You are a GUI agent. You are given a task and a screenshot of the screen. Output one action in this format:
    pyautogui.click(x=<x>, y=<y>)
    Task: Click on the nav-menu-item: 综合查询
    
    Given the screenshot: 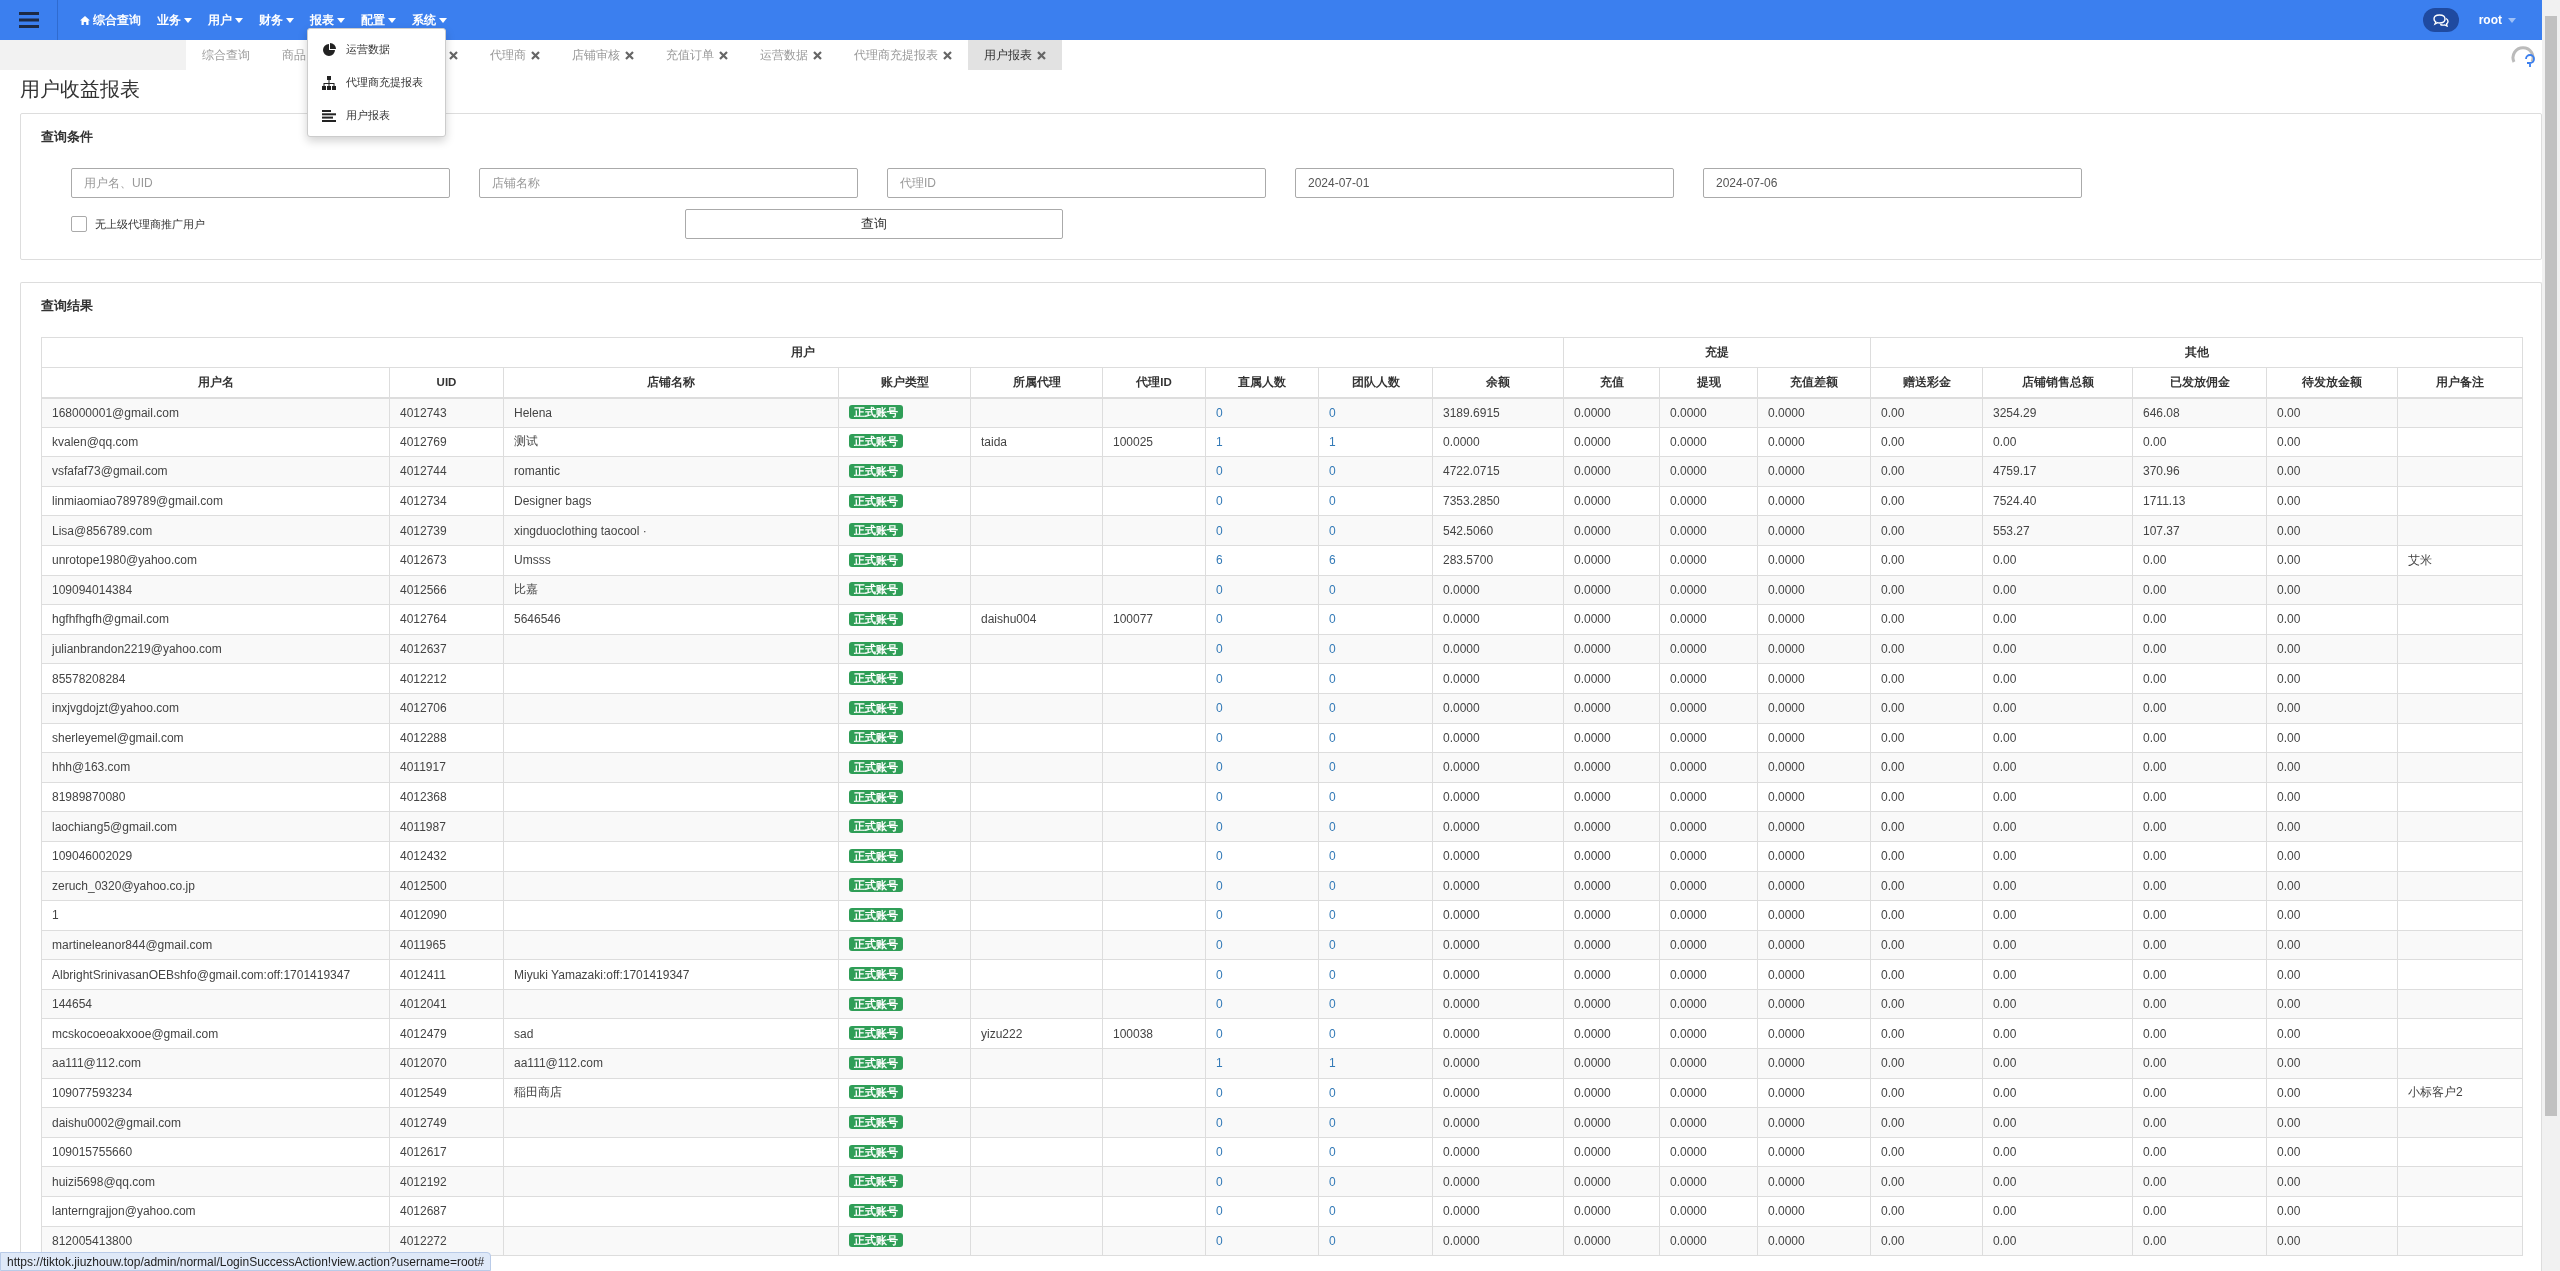 What is the action you would take?
    pyautogui.click(x=110, y=20)
    